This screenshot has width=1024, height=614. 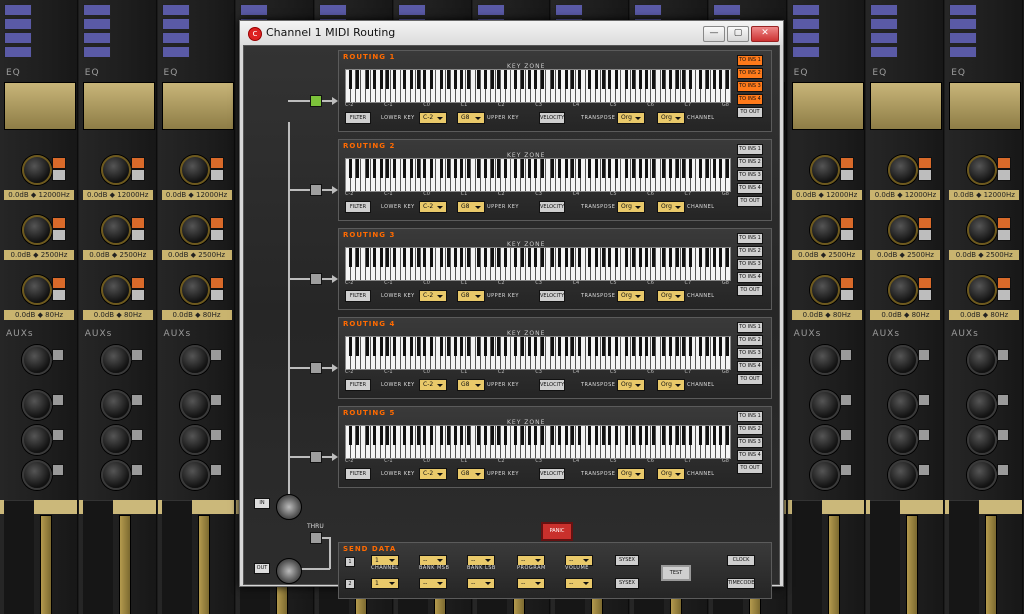 I want to click on close-button: ✕, so click(x=765, y=34).